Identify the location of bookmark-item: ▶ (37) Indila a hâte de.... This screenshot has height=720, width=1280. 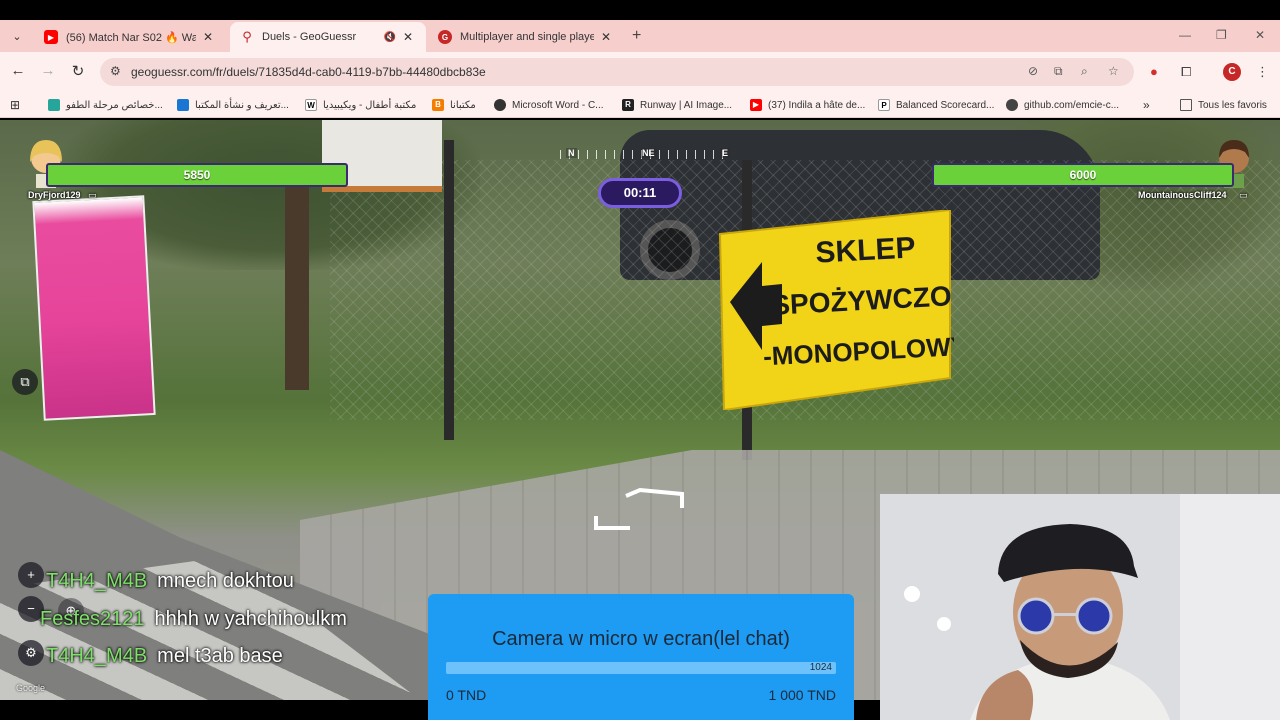
(807, 105).